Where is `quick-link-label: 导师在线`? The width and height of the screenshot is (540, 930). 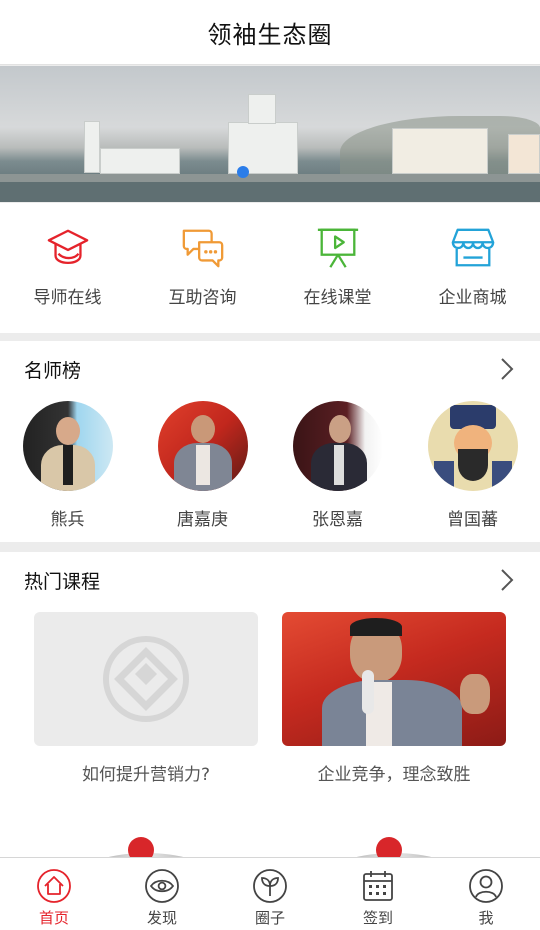 quick-link-label: 导师在线 is located at coordinates (67, 298).